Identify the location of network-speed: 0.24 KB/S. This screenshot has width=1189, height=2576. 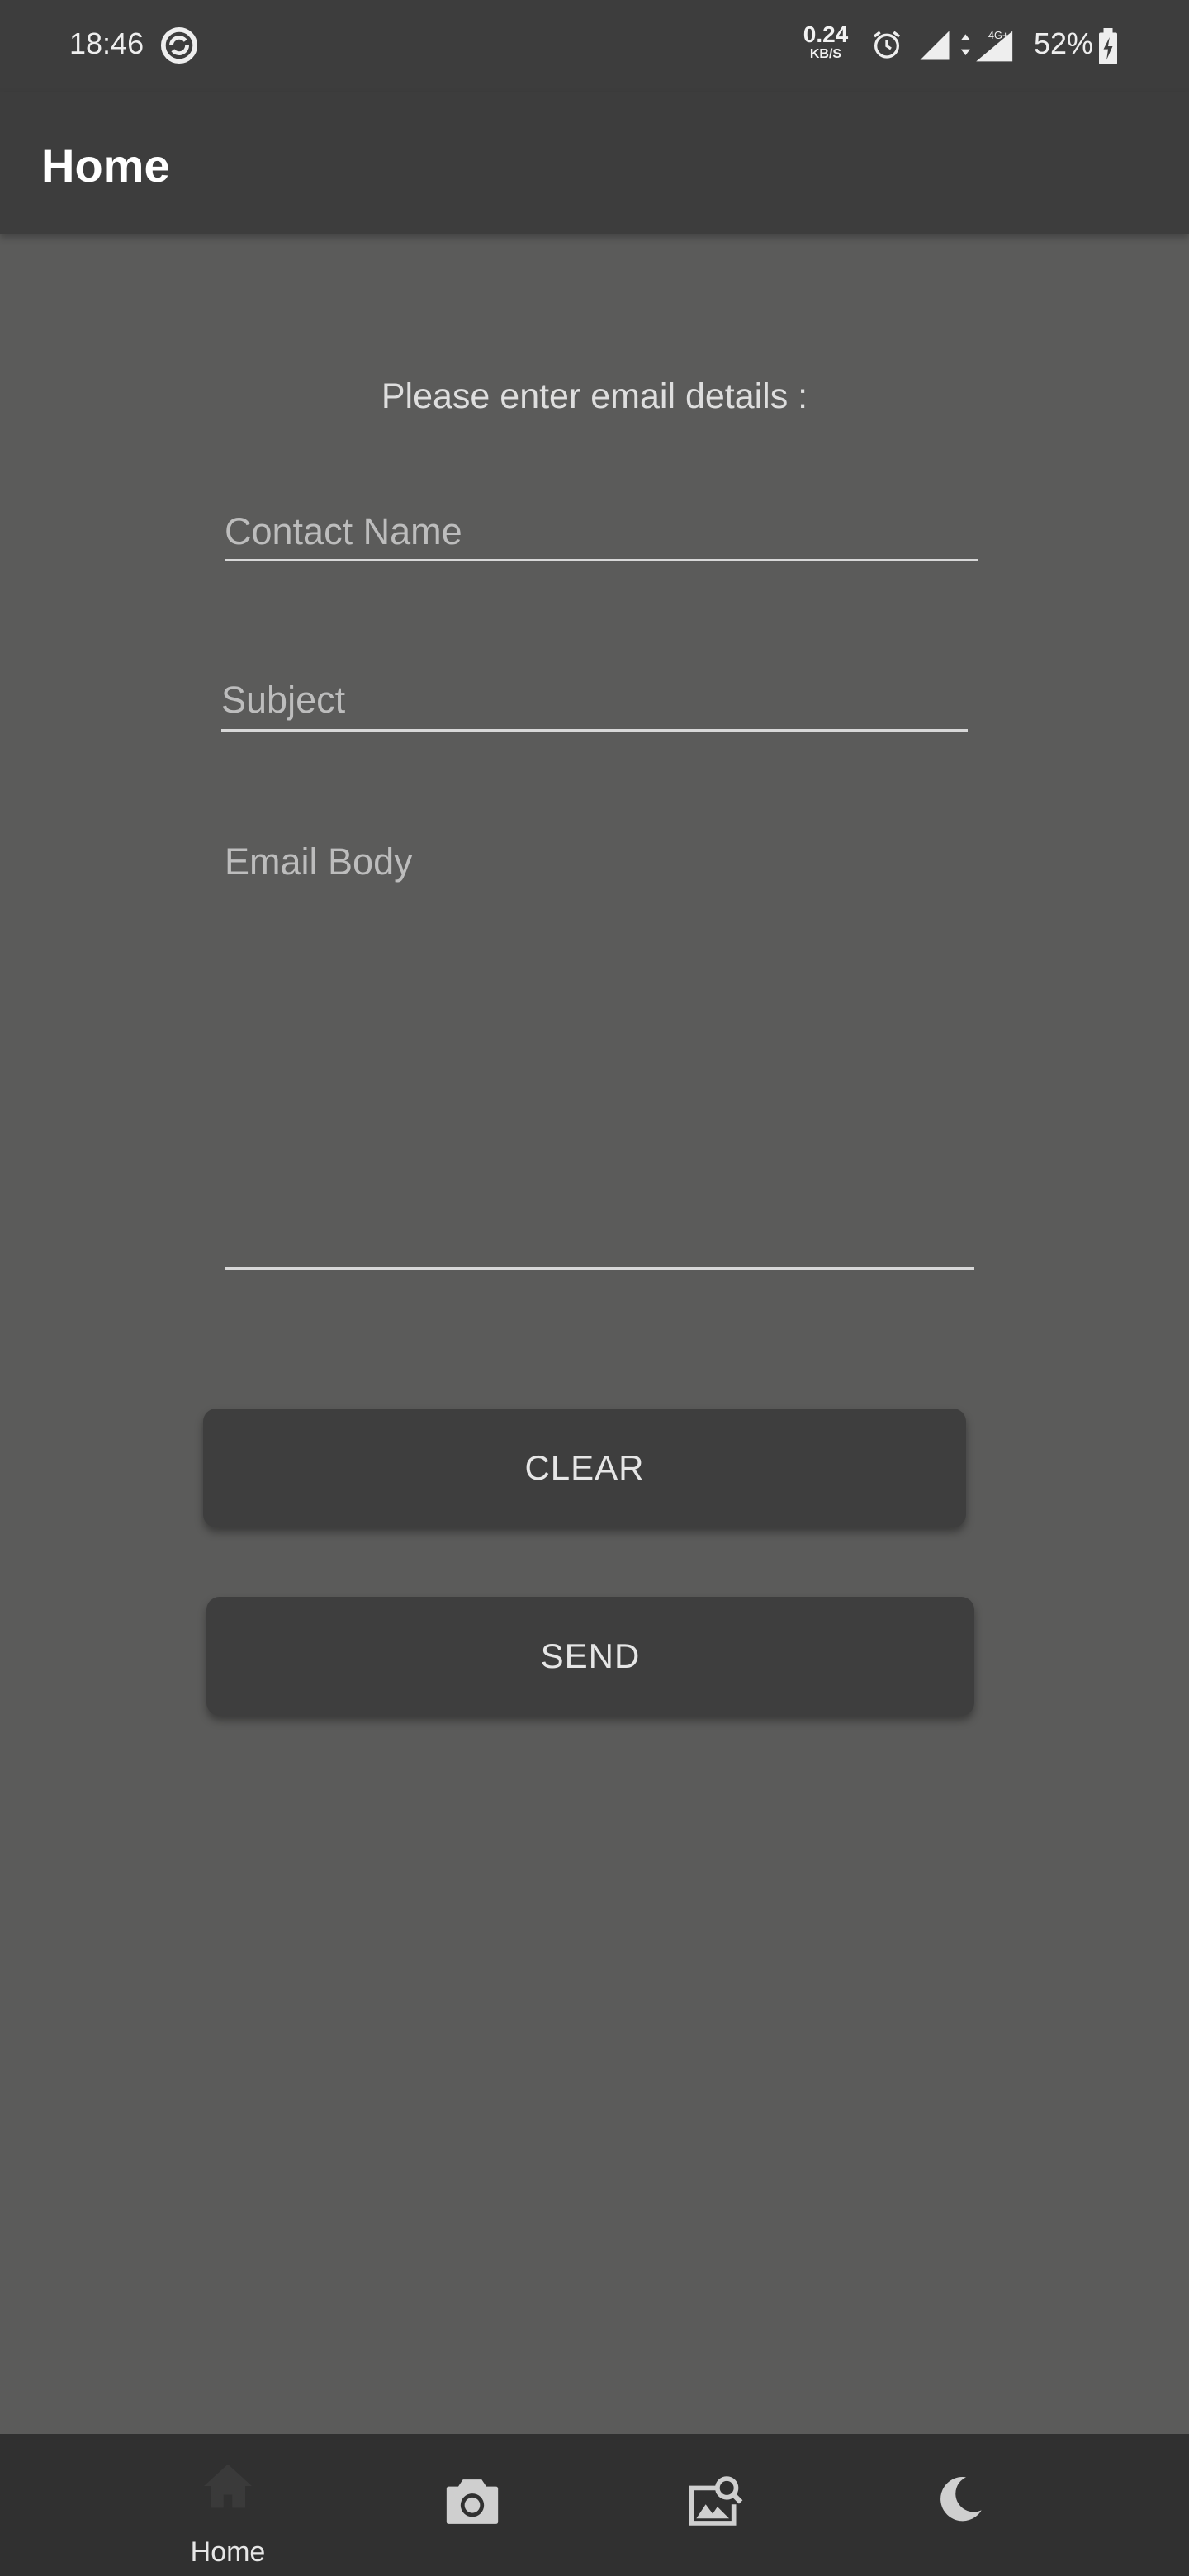
(825, 42).